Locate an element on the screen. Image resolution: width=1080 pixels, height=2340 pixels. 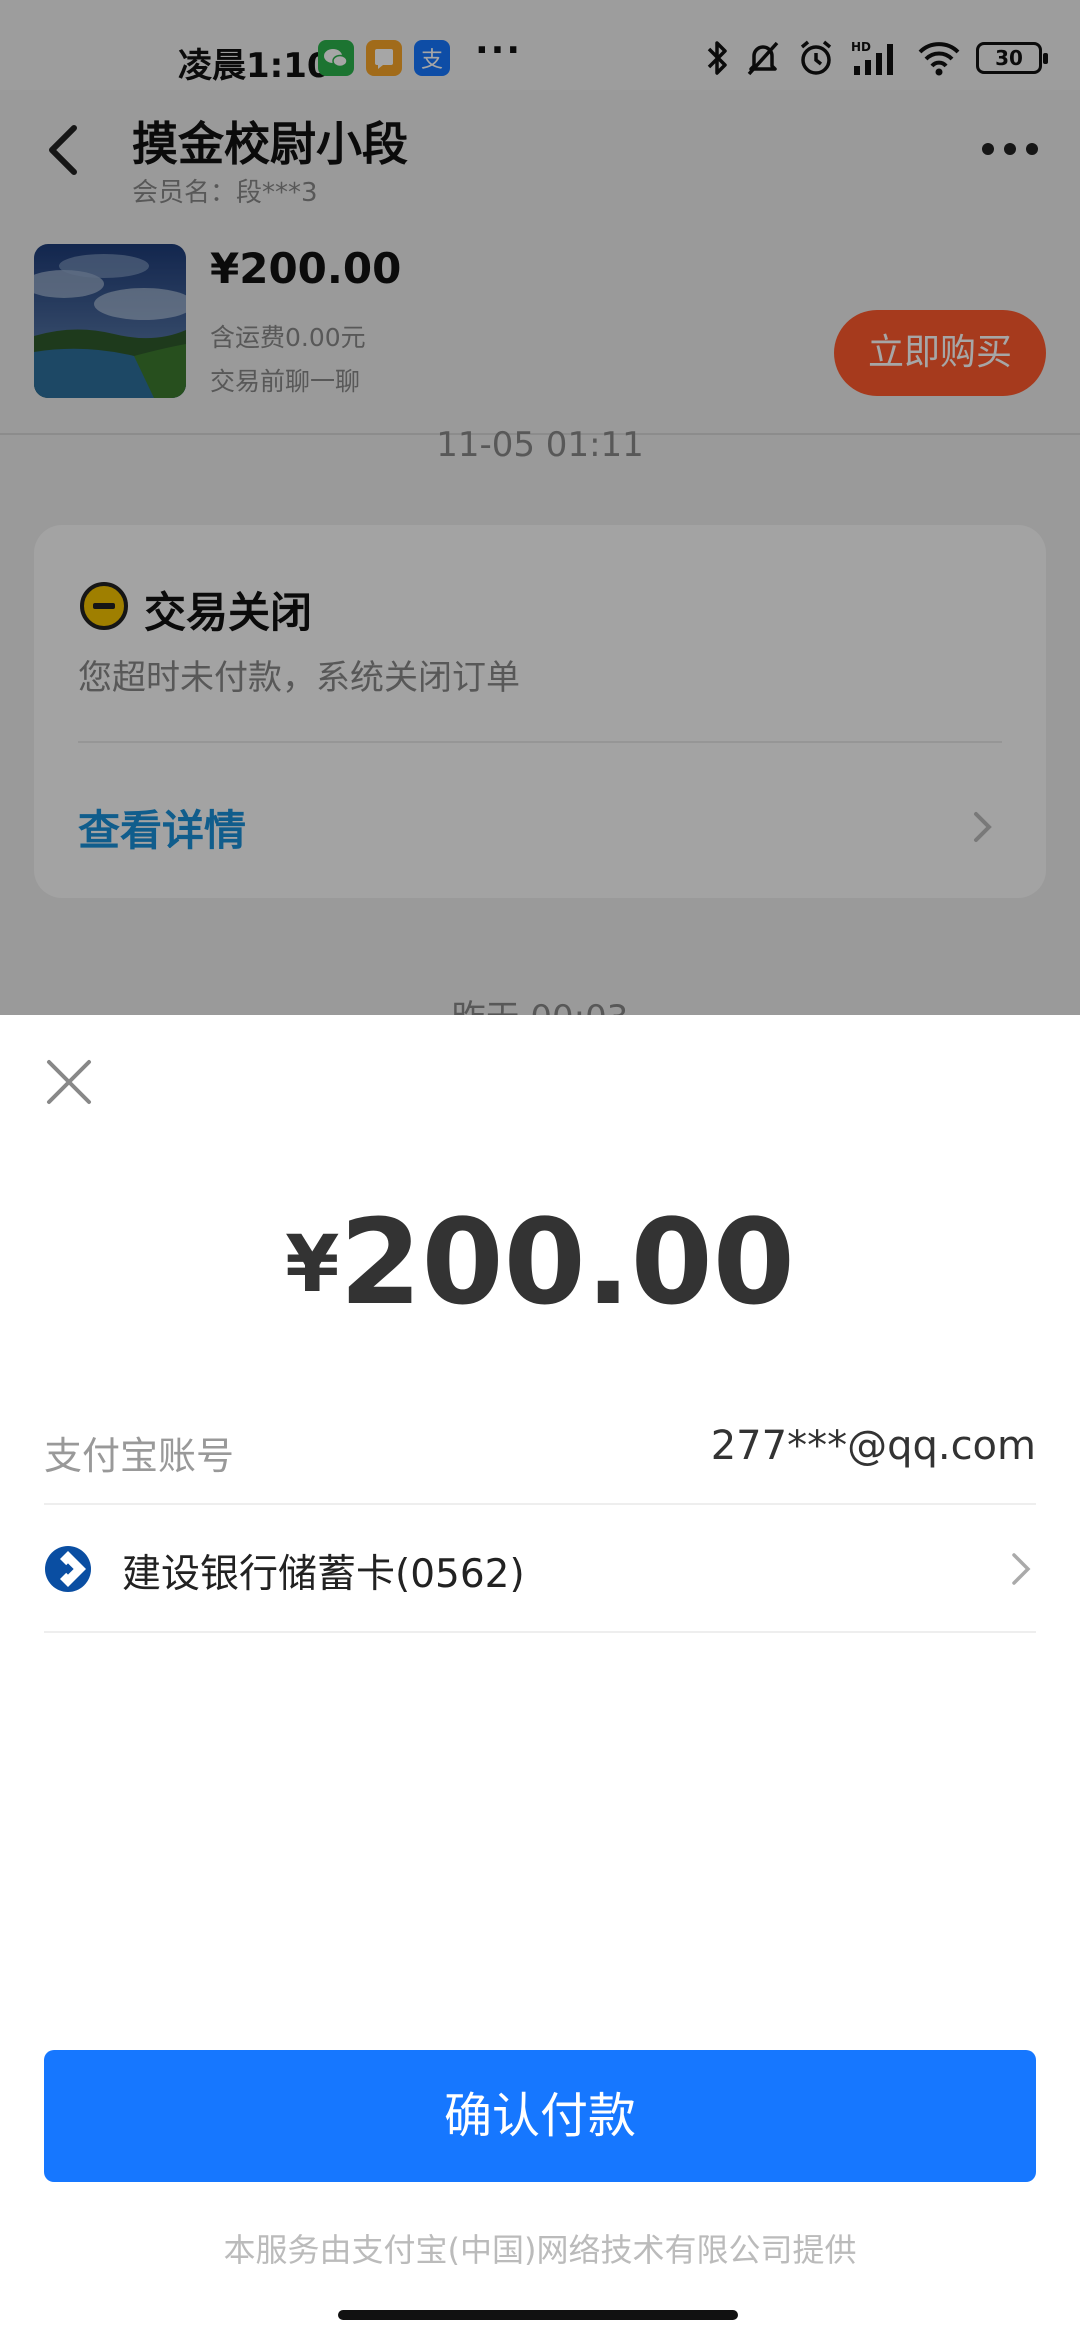
service-provider-note: 本服务由支付宝(中国)网络技术有限公司提供 is located at coordinates (540, 2250).